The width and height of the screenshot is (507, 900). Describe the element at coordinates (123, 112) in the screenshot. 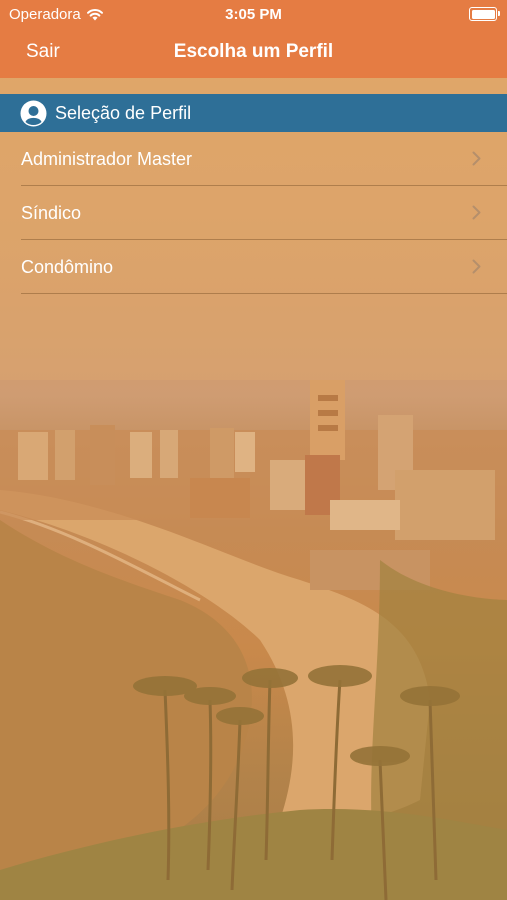

I see `section-label: Seleção de Perfil` at that location.